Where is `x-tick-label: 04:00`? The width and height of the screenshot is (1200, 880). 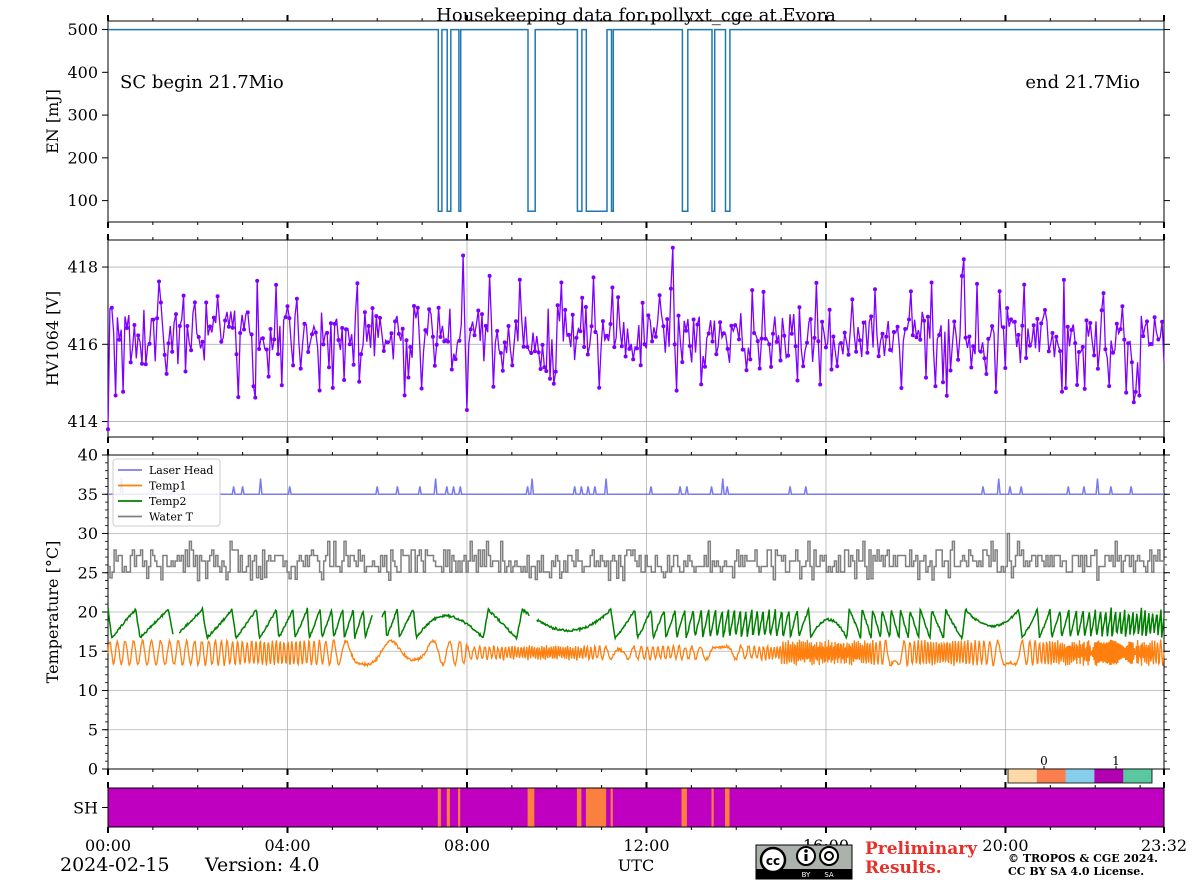
x-tick-label: 04:00 is located at coordinates (287, 845).